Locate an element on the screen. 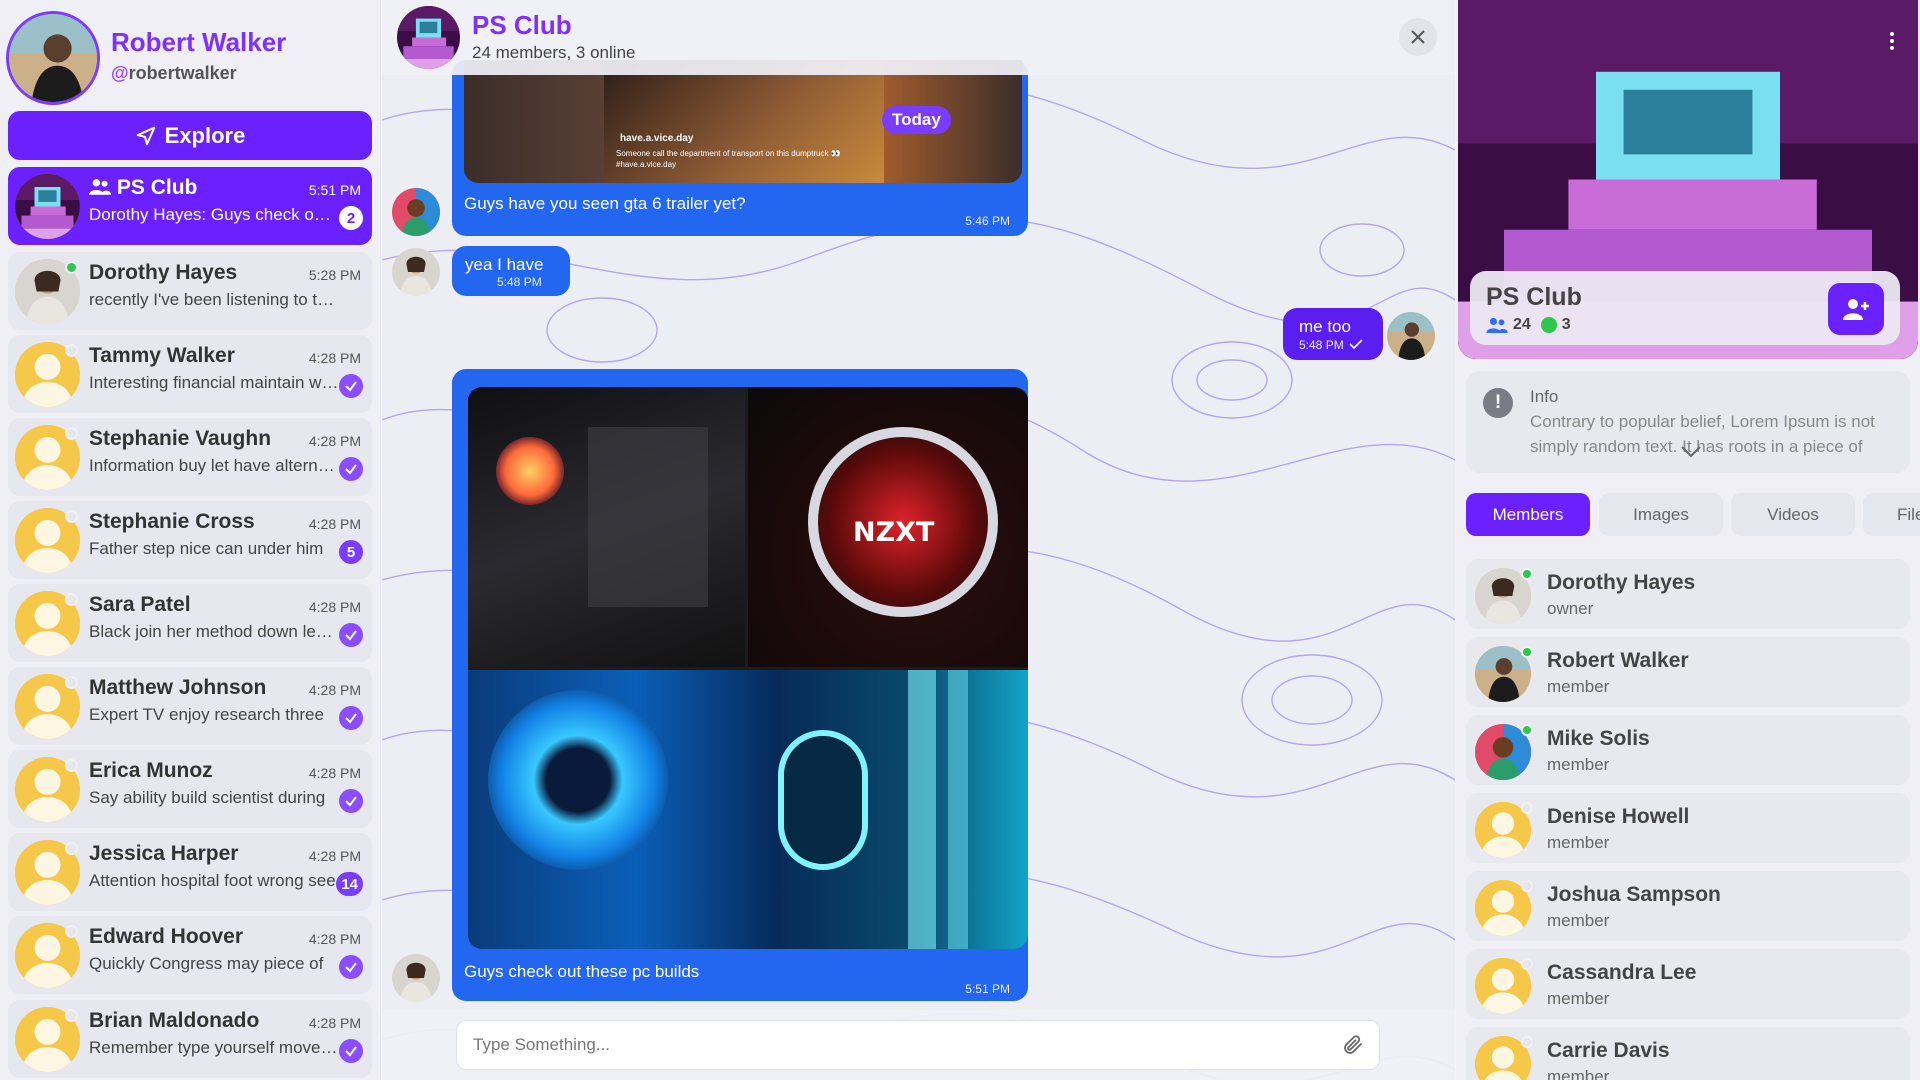 This screenshot has width=1920, height=1080. message-time: 5:51 PM is located at coordinates (987, 989).